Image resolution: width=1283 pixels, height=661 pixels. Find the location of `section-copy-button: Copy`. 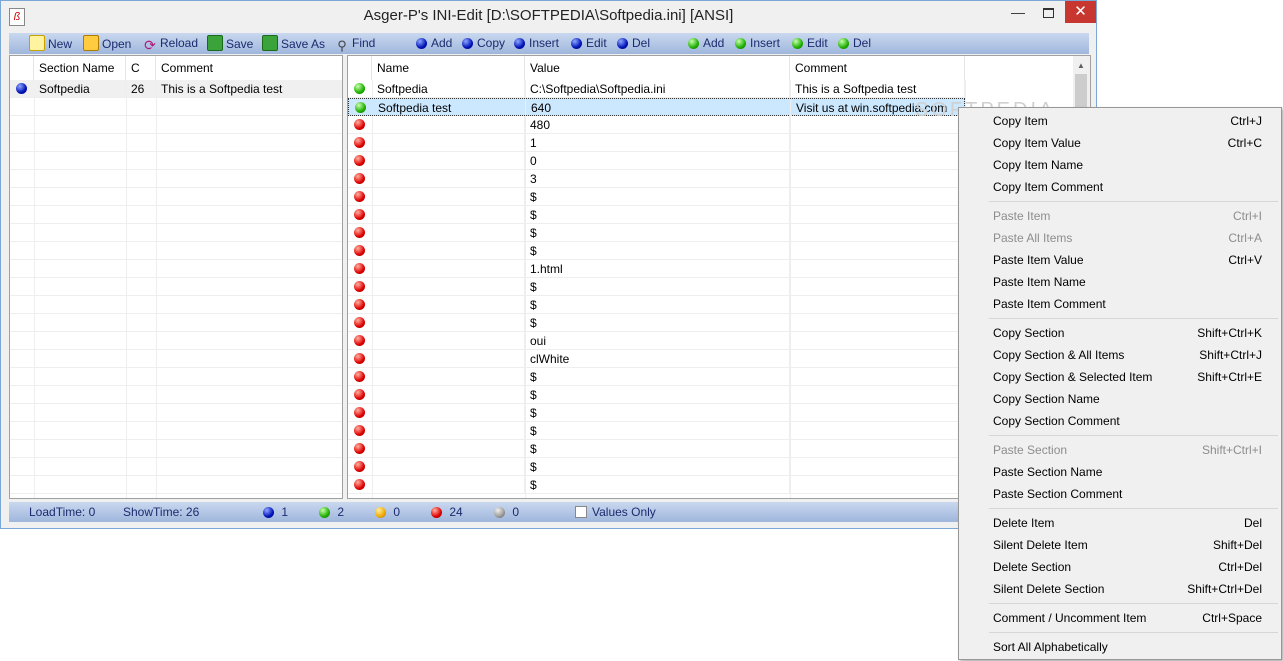

section-copy-button: Copy is located at coordinates (483, 43).